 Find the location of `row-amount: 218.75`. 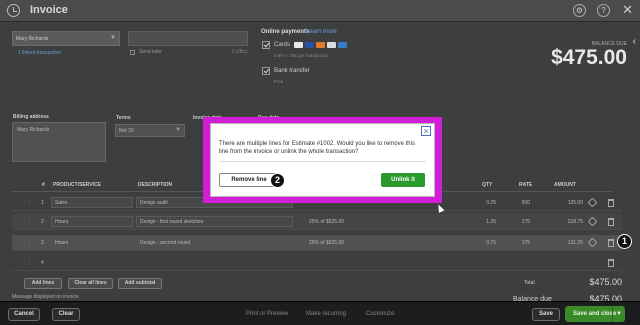

row-amount: 218.75 is located at coordinates (575, 222).